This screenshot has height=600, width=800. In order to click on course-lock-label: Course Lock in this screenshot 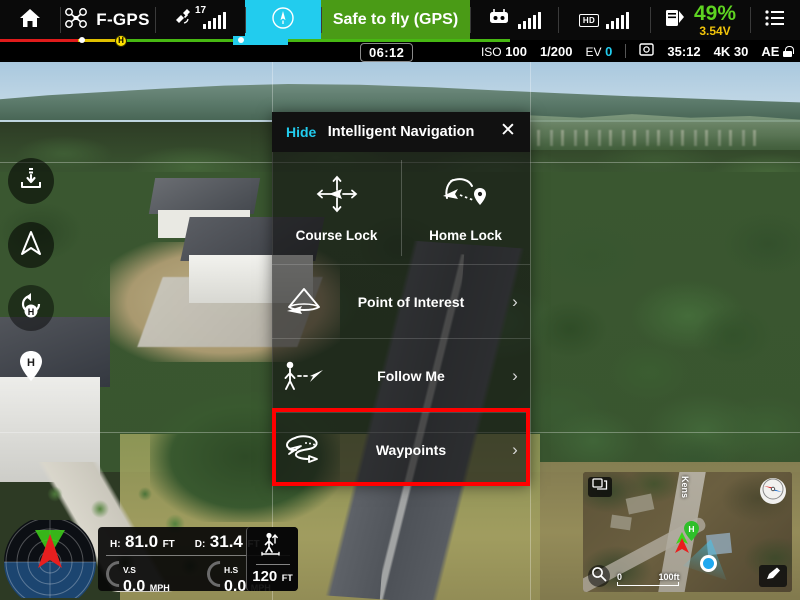, I will do `click(336, 235)`.